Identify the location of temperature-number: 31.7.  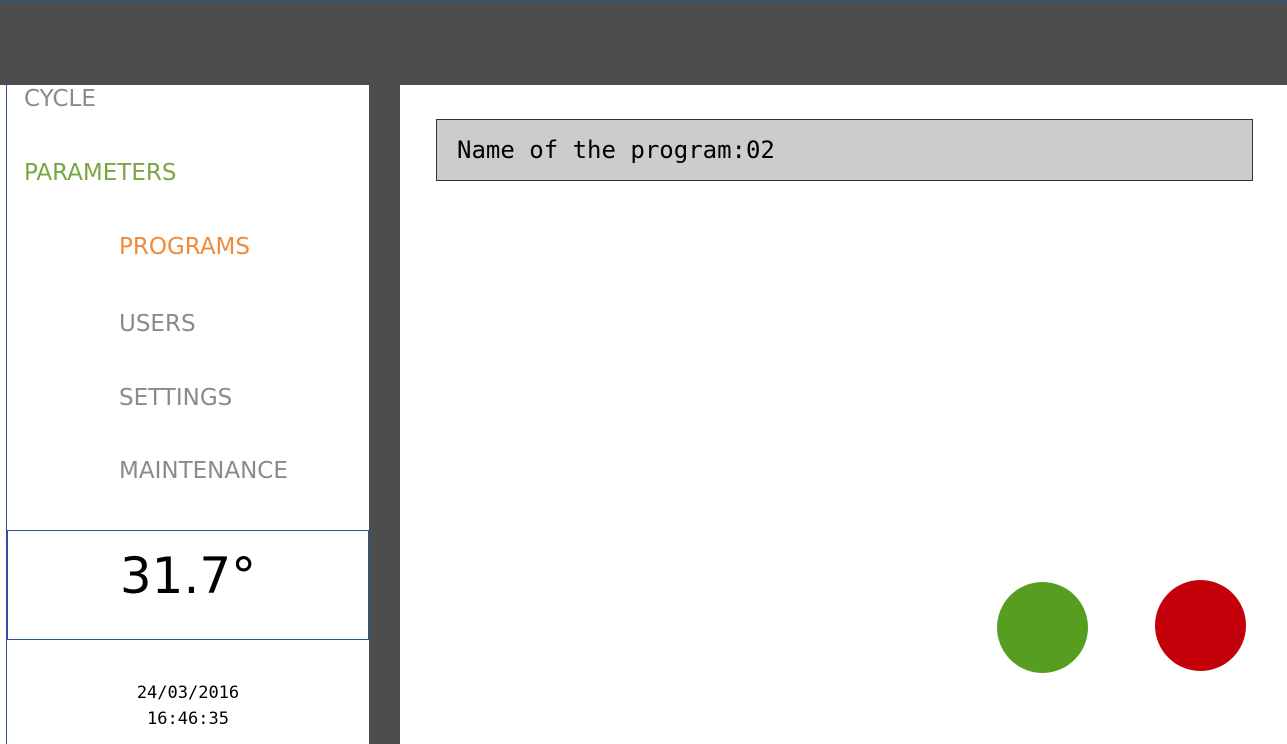
(175, 576).